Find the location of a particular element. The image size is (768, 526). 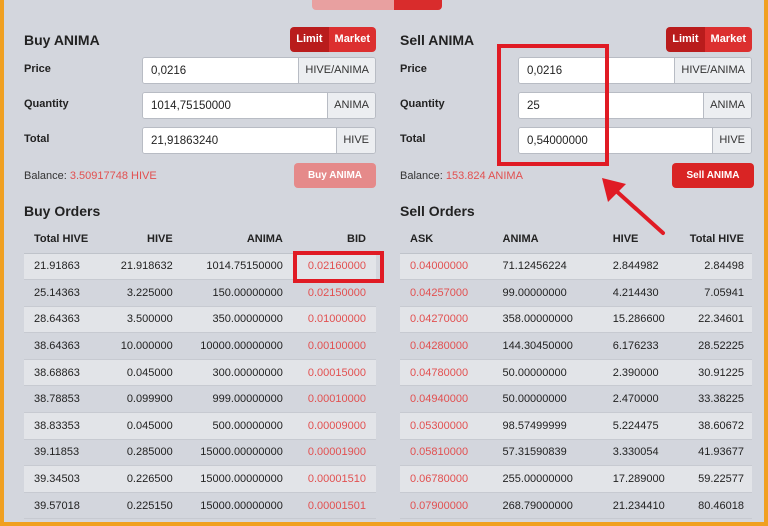

buy-col-bid: BID is located at coordinates (333, 240).